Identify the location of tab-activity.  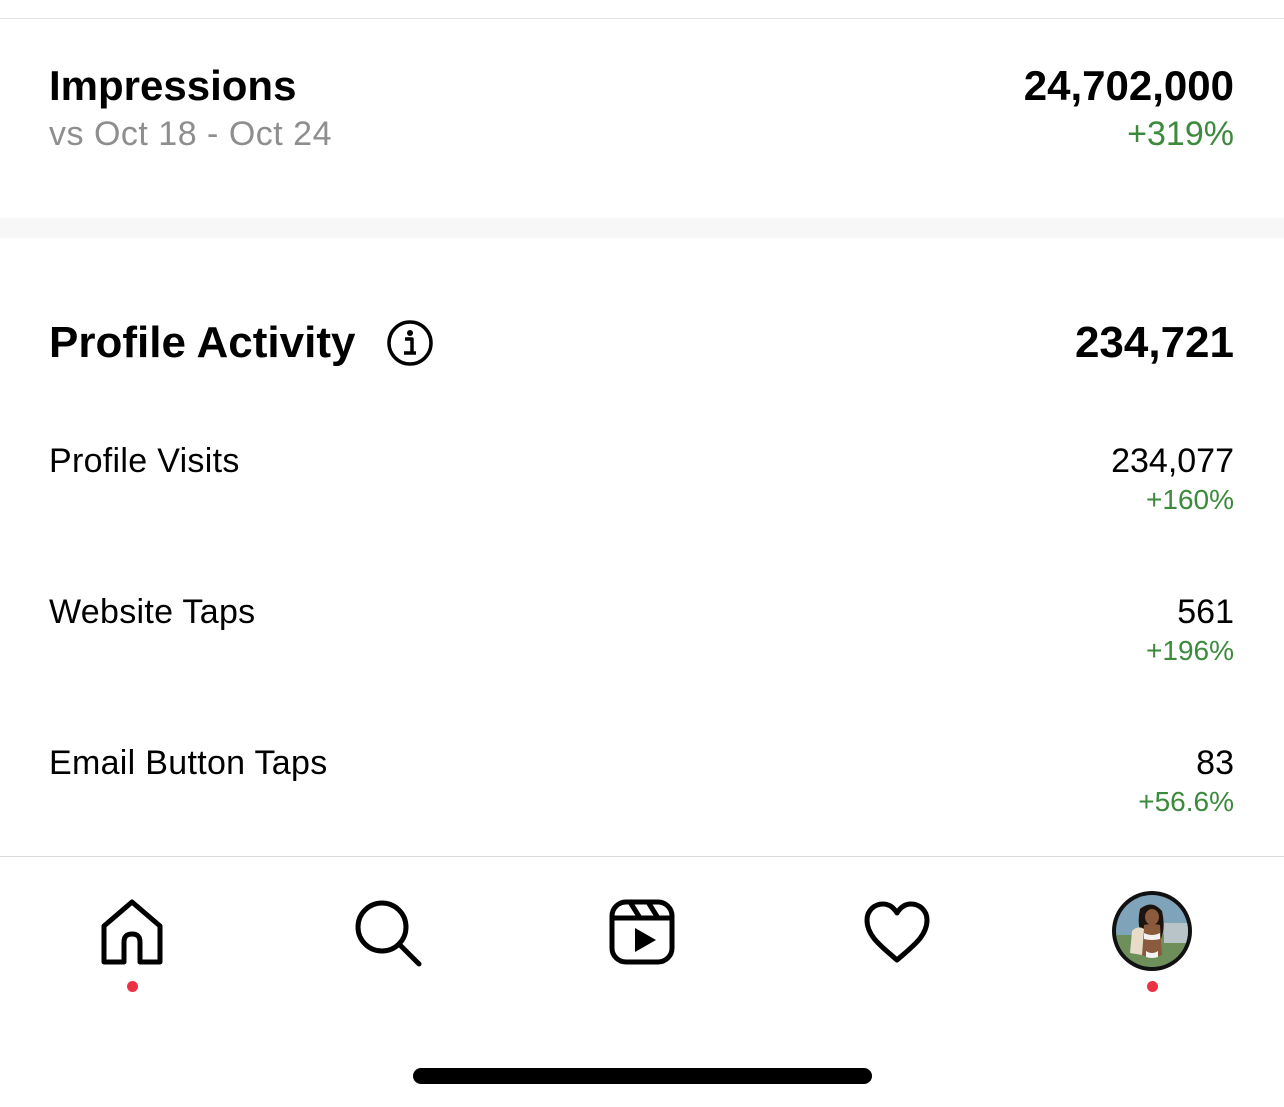
(897, 932).